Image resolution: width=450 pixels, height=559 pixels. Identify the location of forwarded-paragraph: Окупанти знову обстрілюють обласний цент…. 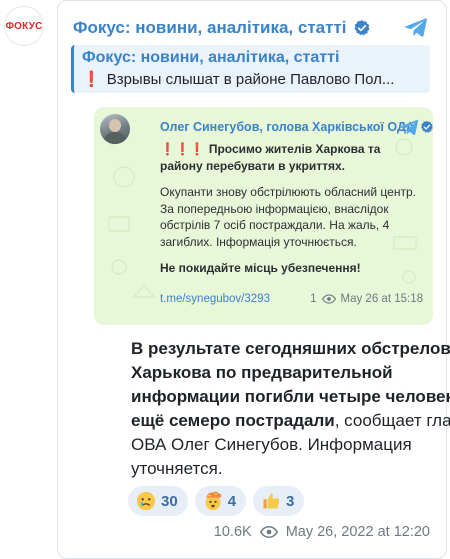
(288, 217).